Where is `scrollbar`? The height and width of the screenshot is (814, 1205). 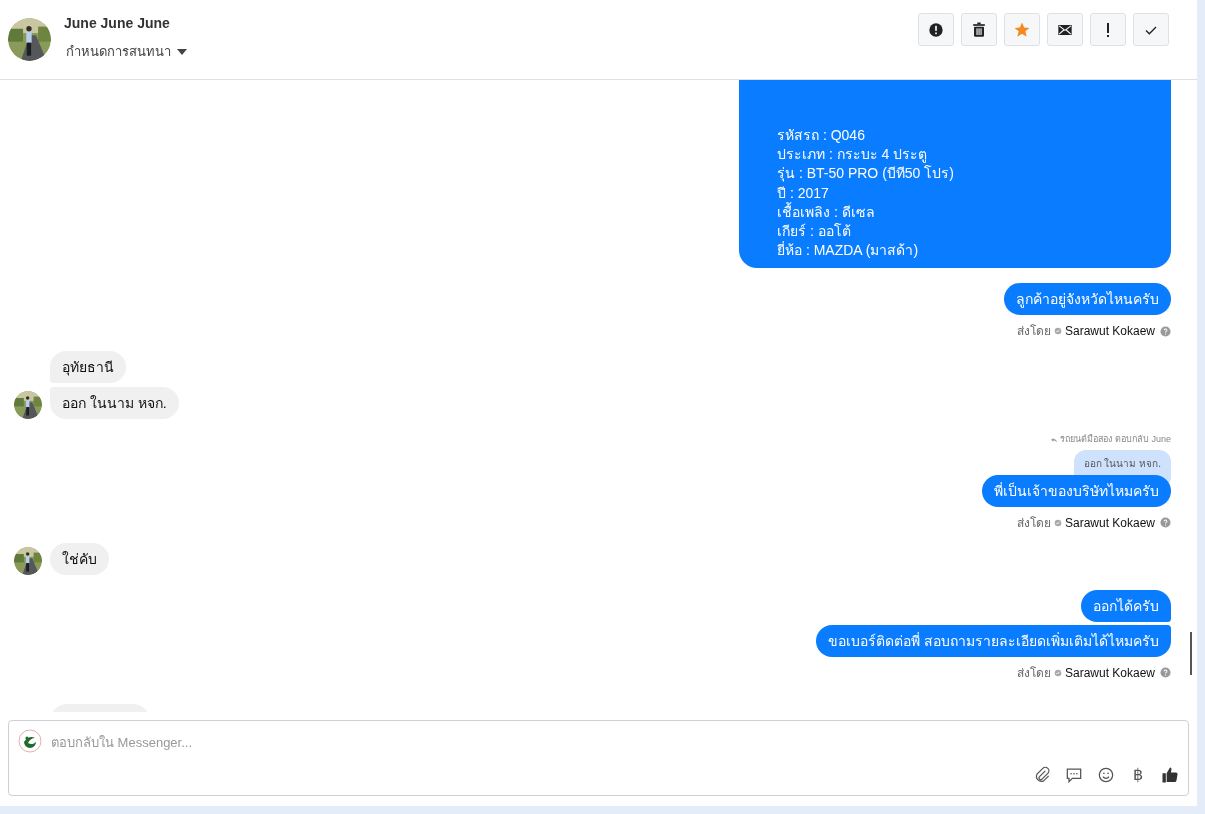 scrollbar is located at coordinates (1191, 653).